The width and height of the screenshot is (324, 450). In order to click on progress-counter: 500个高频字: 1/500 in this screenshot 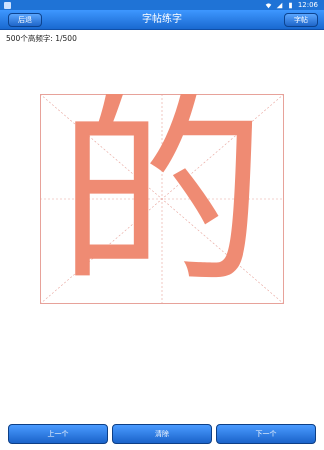, I will do `click(41, 38)`.